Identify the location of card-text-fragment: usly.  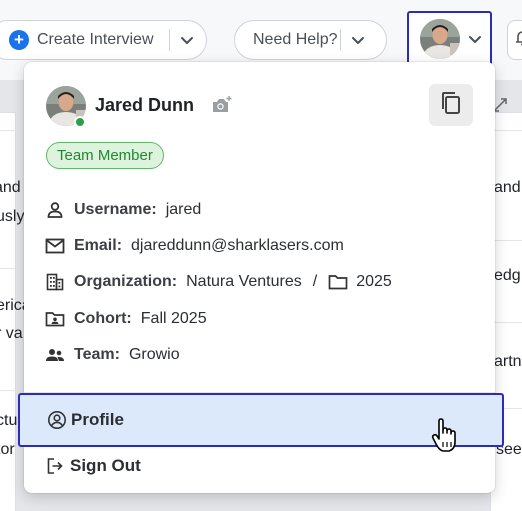
(12, 216).